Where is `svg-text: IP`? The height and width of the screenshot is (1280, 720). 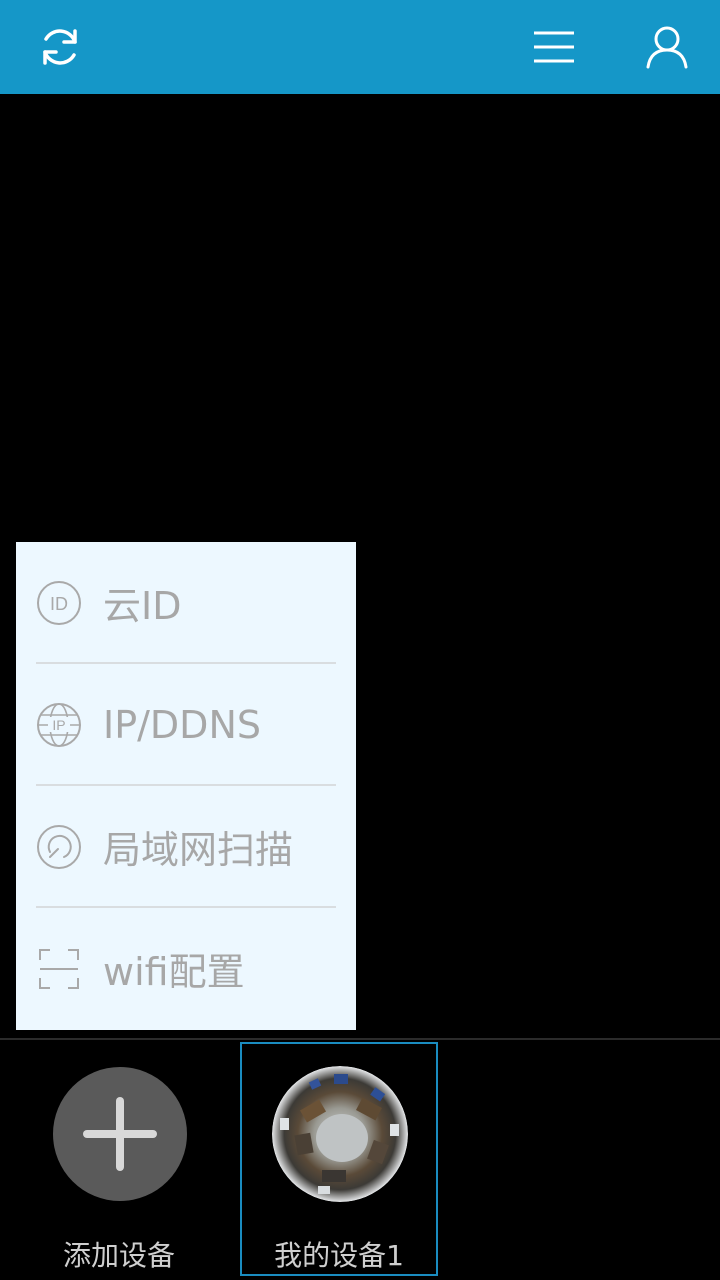 svg-text: IP is located at coordinates (58, 725).